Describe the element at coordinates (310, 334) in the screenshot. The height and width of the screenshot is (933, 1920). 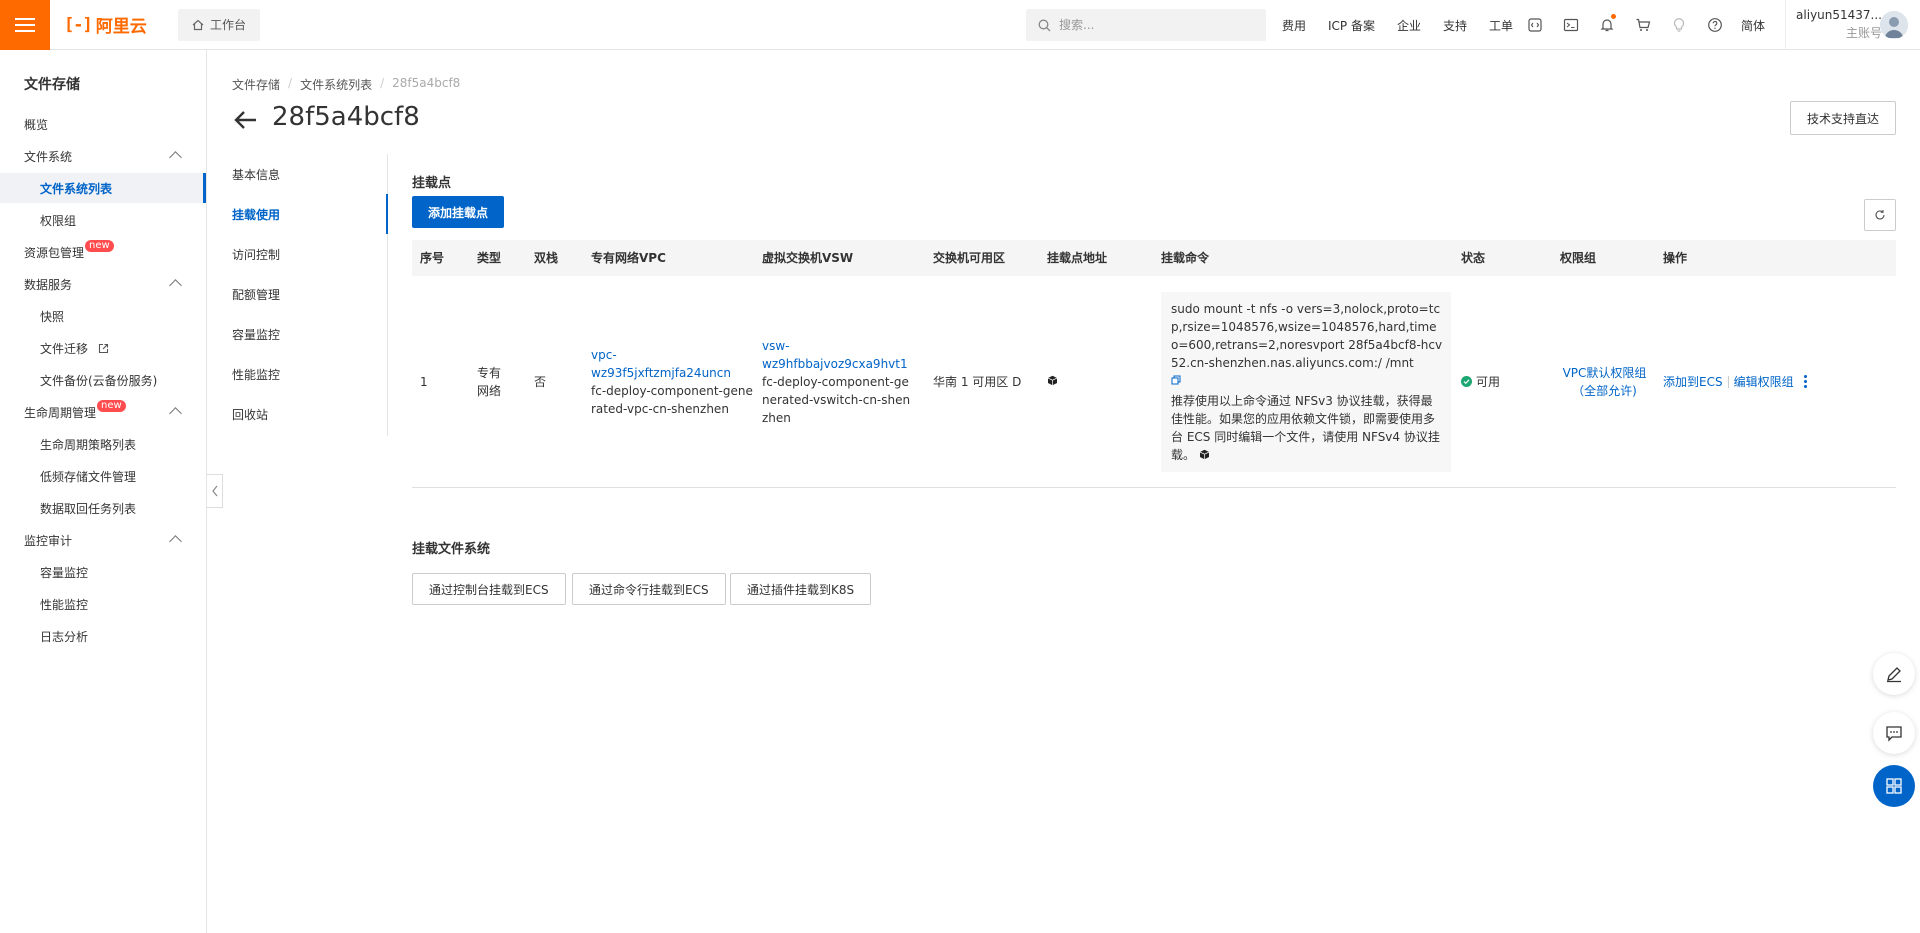
I see `subnav-capacity-monitor: 容量监控` at that location.